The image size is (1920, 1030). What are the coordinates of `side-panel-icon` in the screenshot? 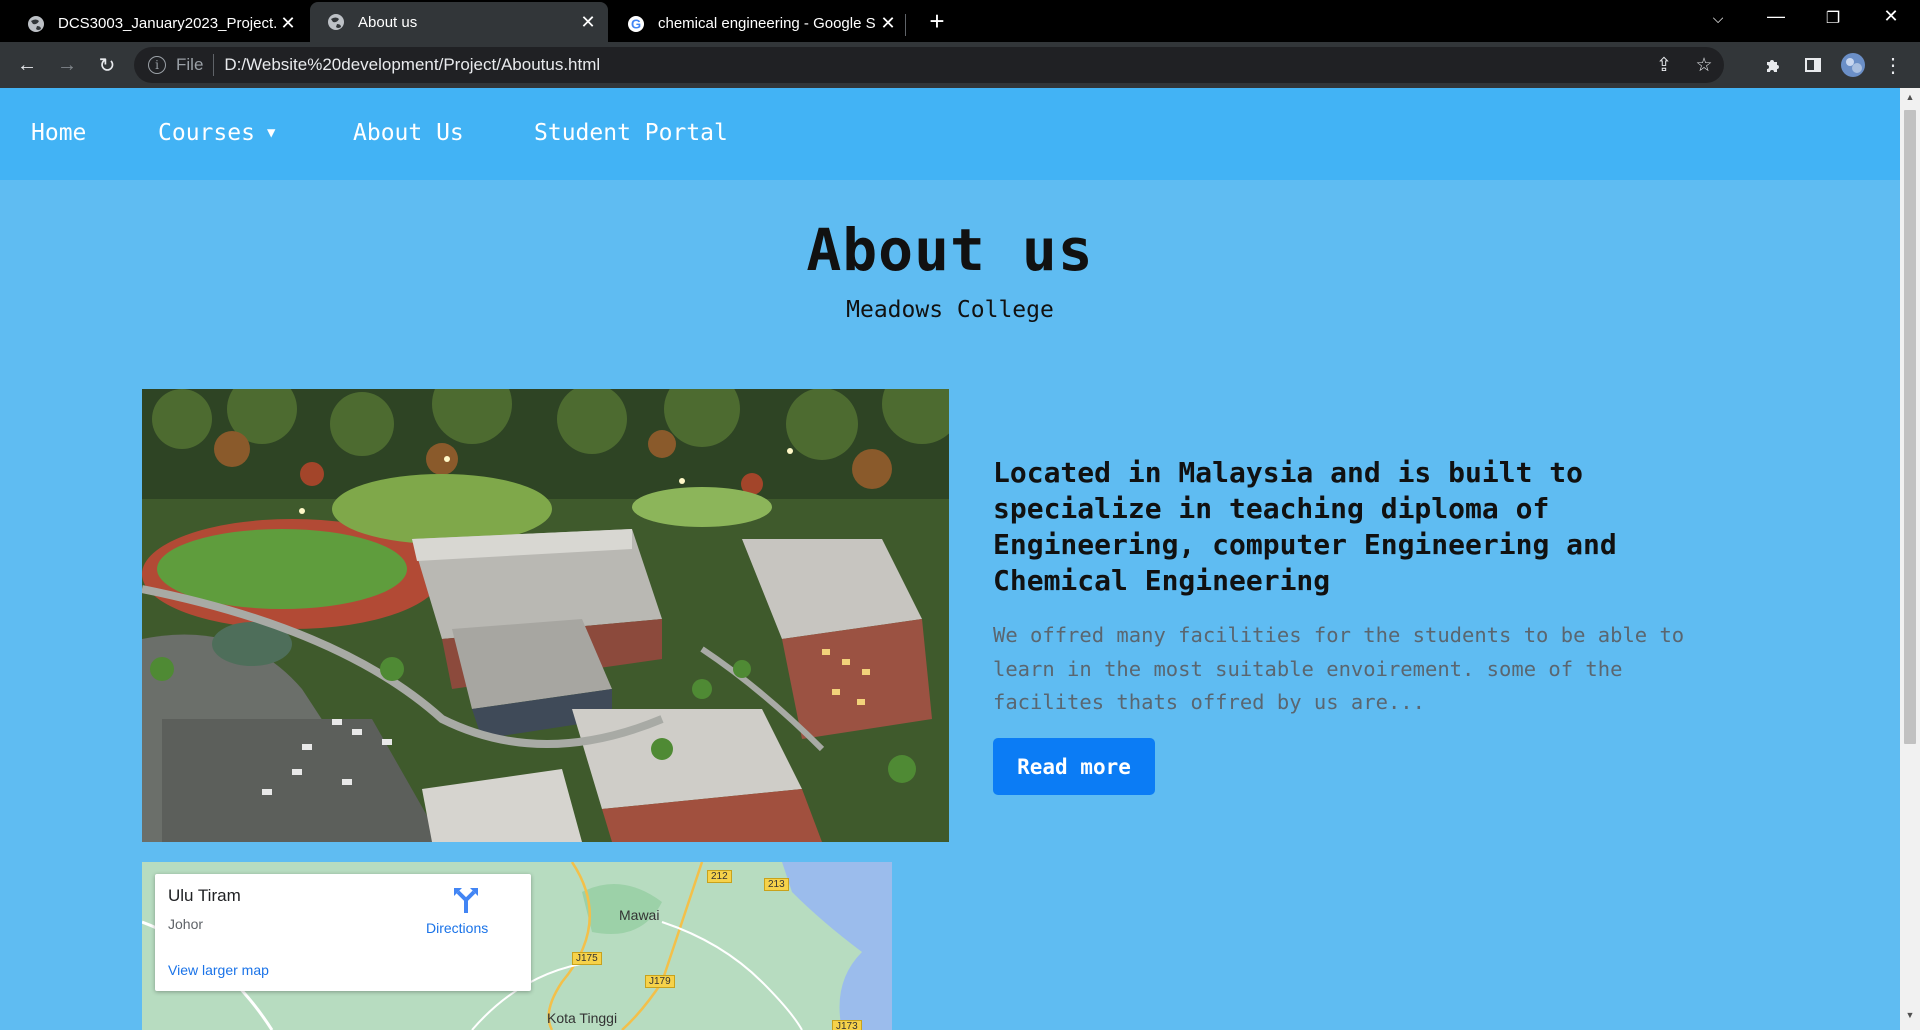 It's located at (1813, 65).